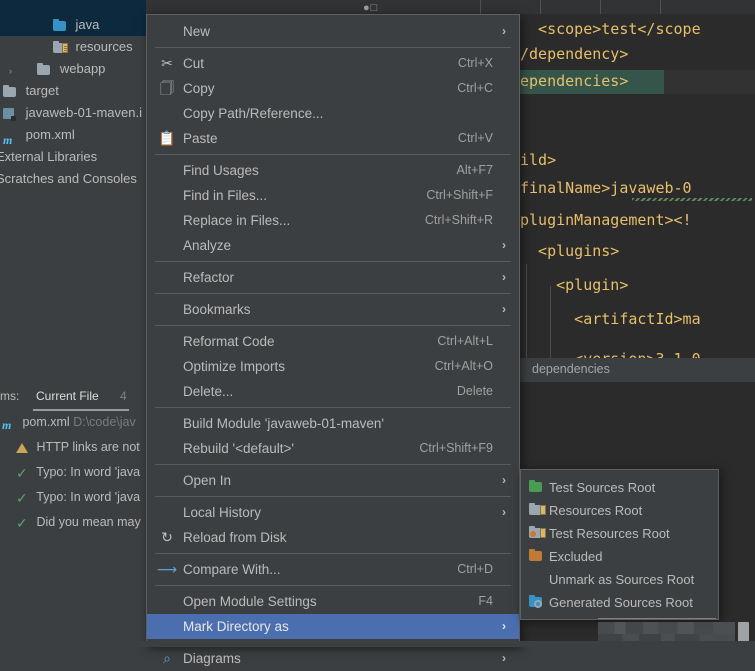 This screenshot has width=755, height=671. What do you see at coordinates (199, 88) in the screenshot?
I see `menu-label: Copy` at bounding box center [199, 88].